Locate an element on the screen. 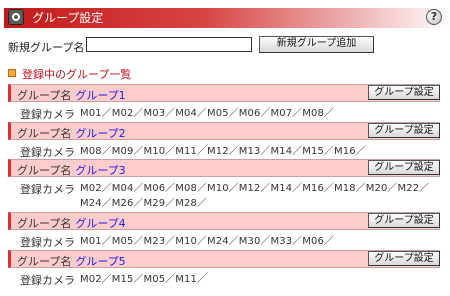 This screenshot has width=450, height=296. add-group-button: 新規グループ追加 is located at coordinates (316, 44).